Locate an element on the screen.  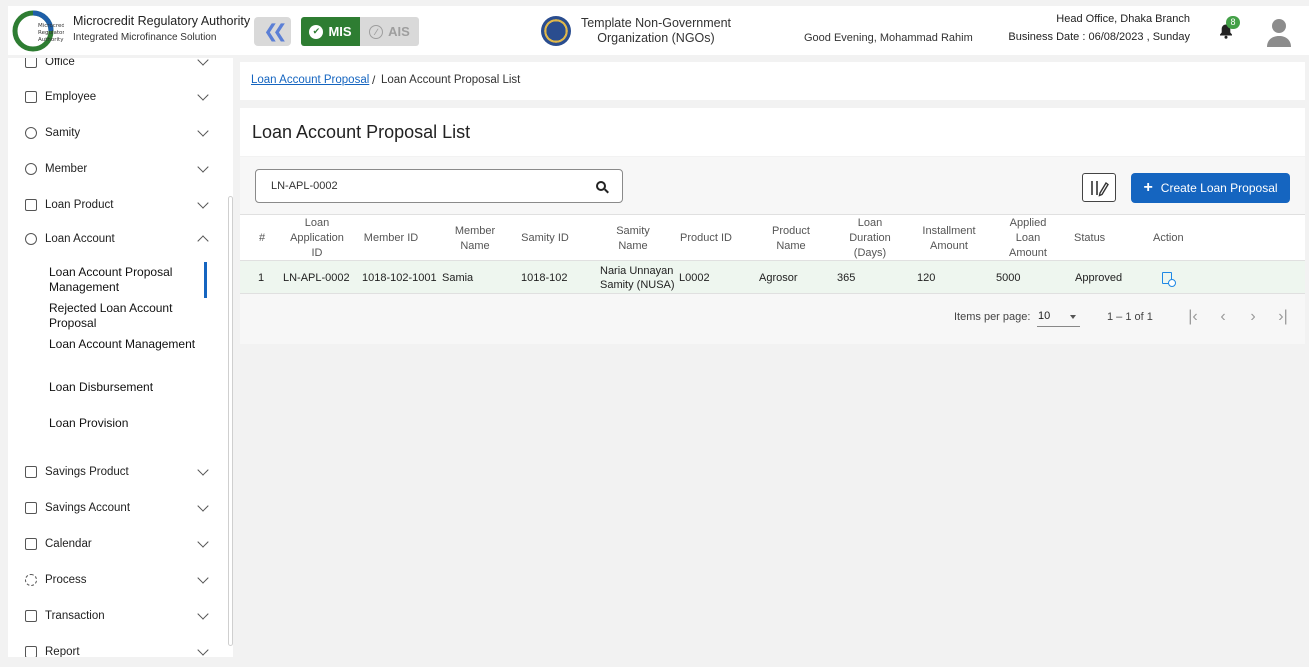
column-header: Member ID is located at coordinates (391, 238).